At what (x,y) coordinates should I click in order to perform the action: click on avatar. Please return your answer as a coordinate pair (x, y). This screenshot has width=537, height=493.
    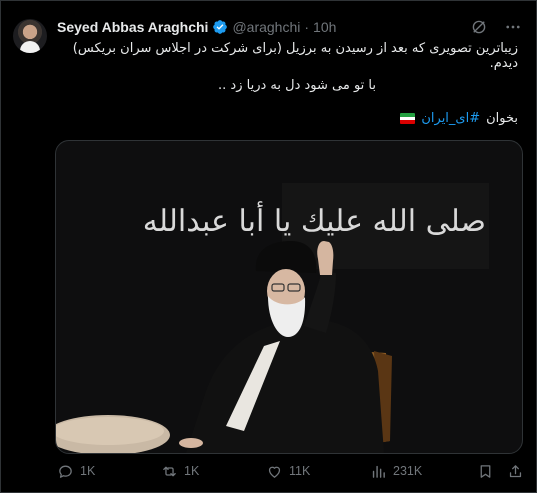
    Looking at the image, I should click on (30, 36).